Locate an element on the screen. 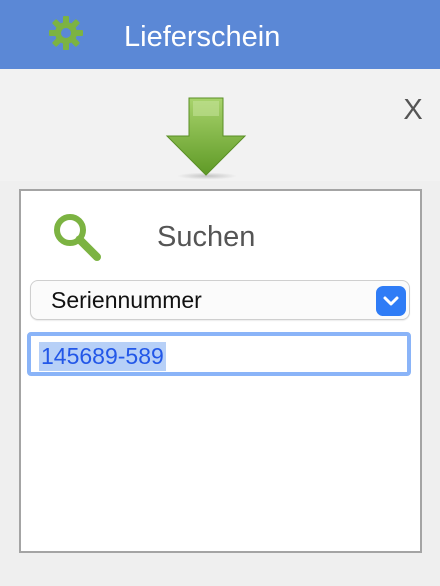 The image size is (440, 586). select-value: Seriennummer is located at coordinates (126, 300).